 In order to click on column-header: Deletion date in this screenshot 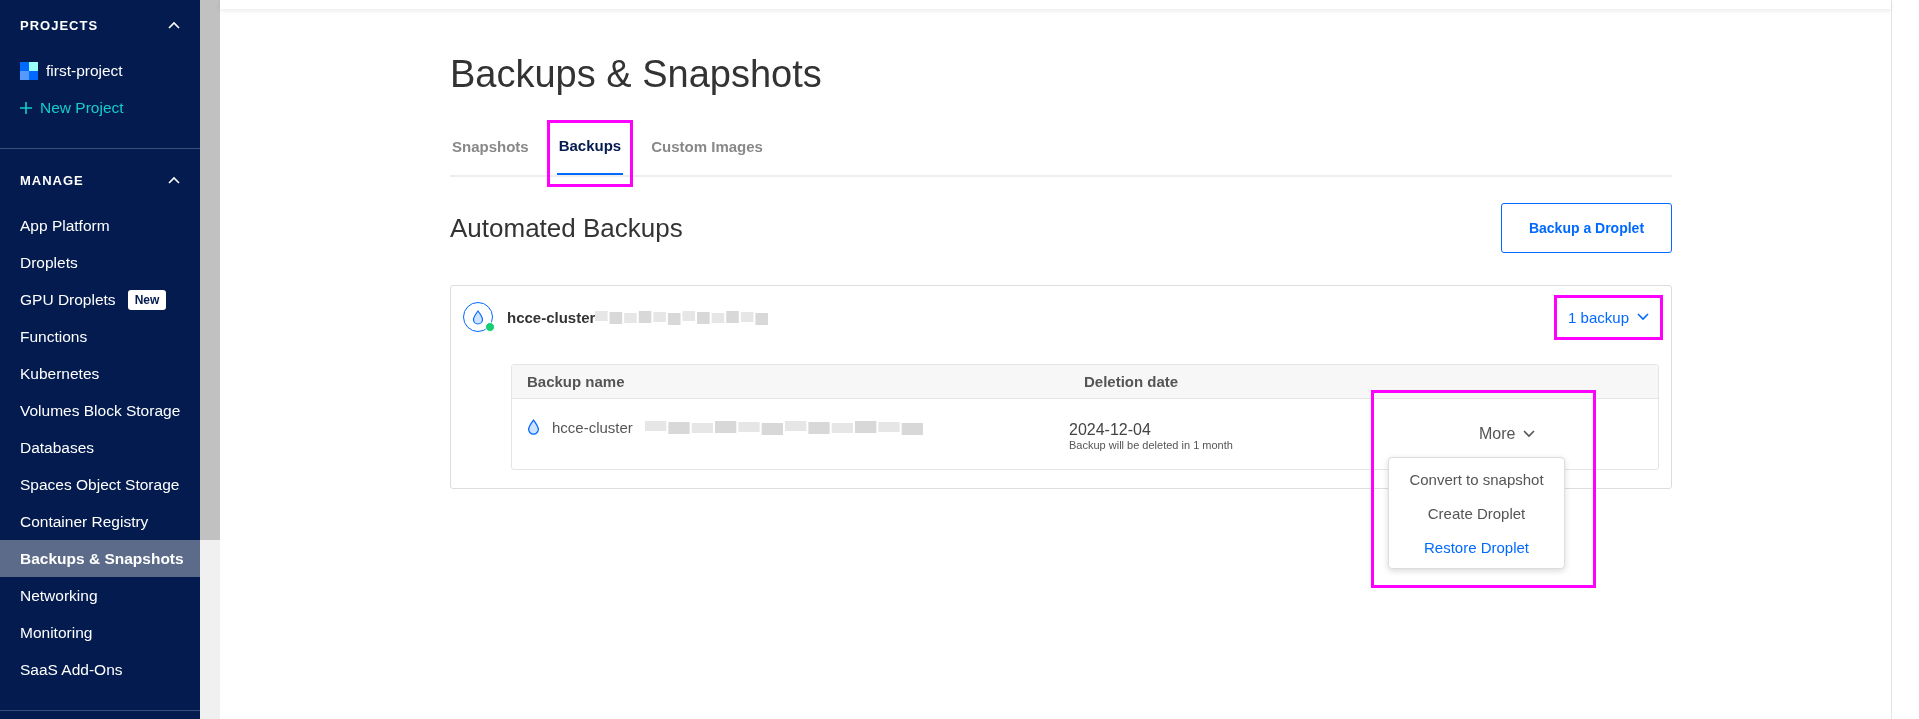, I will do `click(1131, 381)`.